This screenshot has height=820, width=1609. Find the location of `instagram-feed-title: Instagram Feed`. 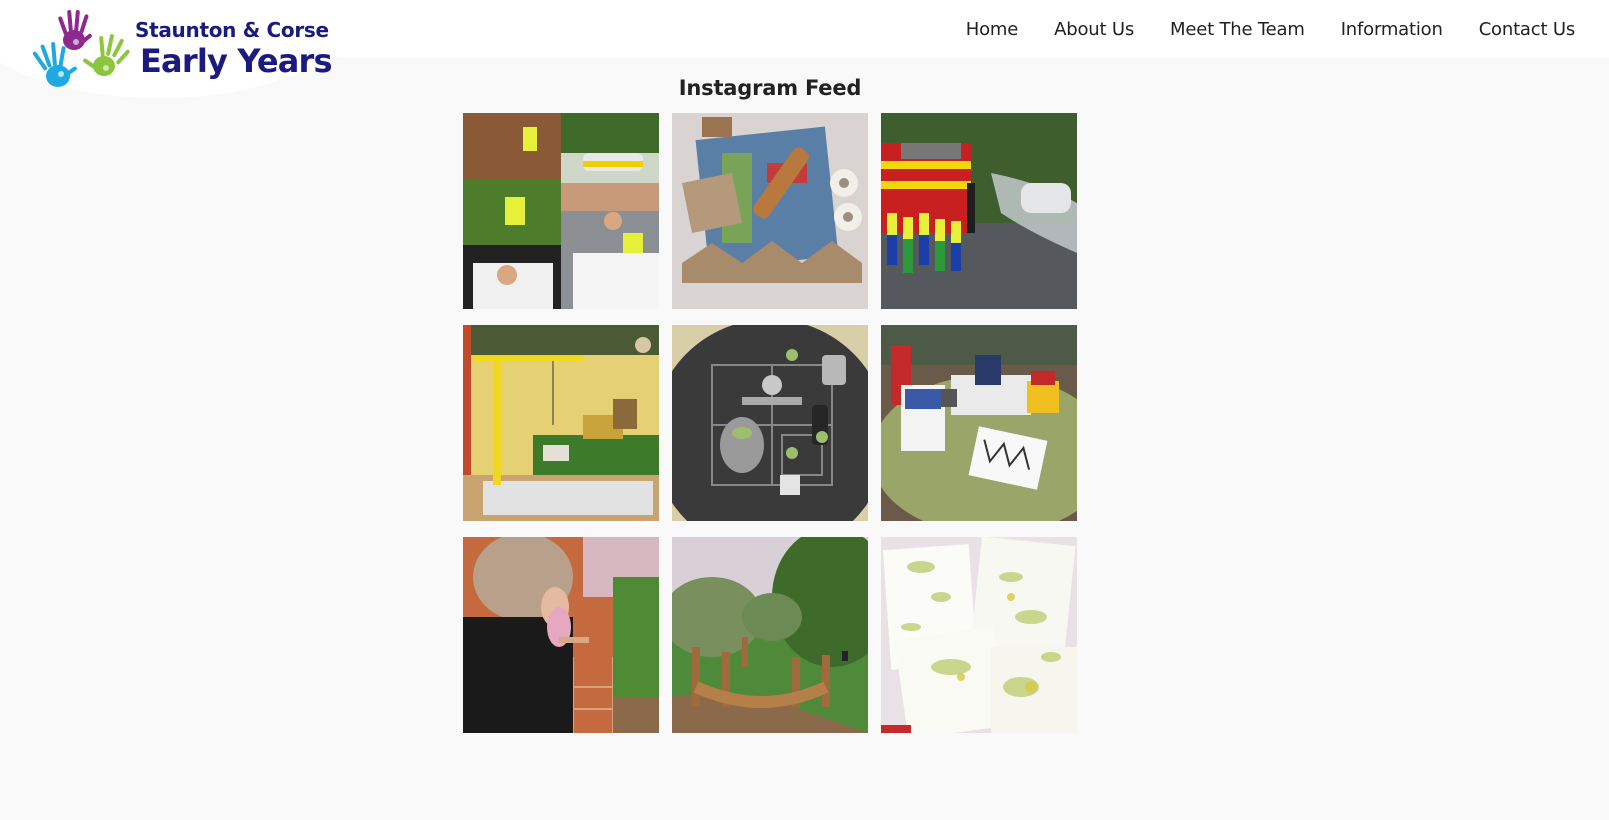

instagram-feed-title: Instagram Feed is located at coordinates (770, 88).